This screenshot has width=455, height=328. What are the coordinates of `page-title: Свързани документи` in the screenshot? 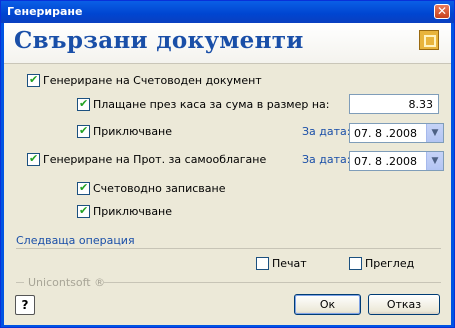 It's located at (159, 40).